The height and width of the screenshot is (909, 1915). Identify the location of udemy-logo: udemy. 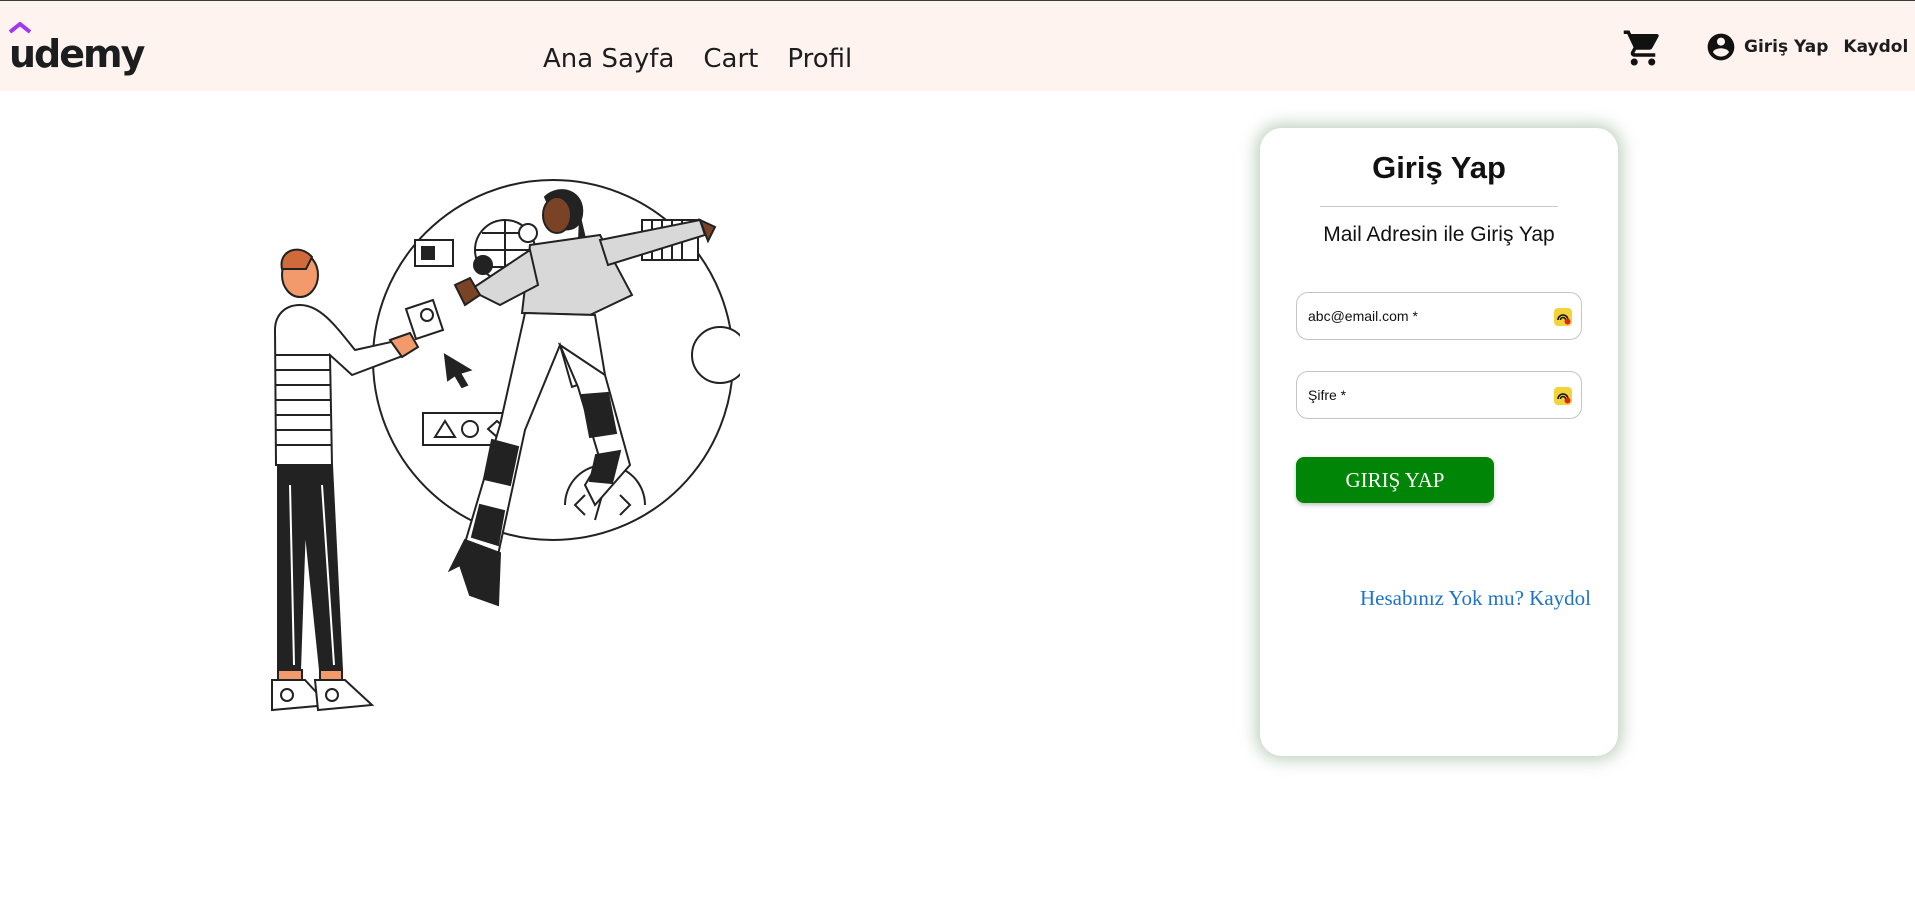
(77, 49).